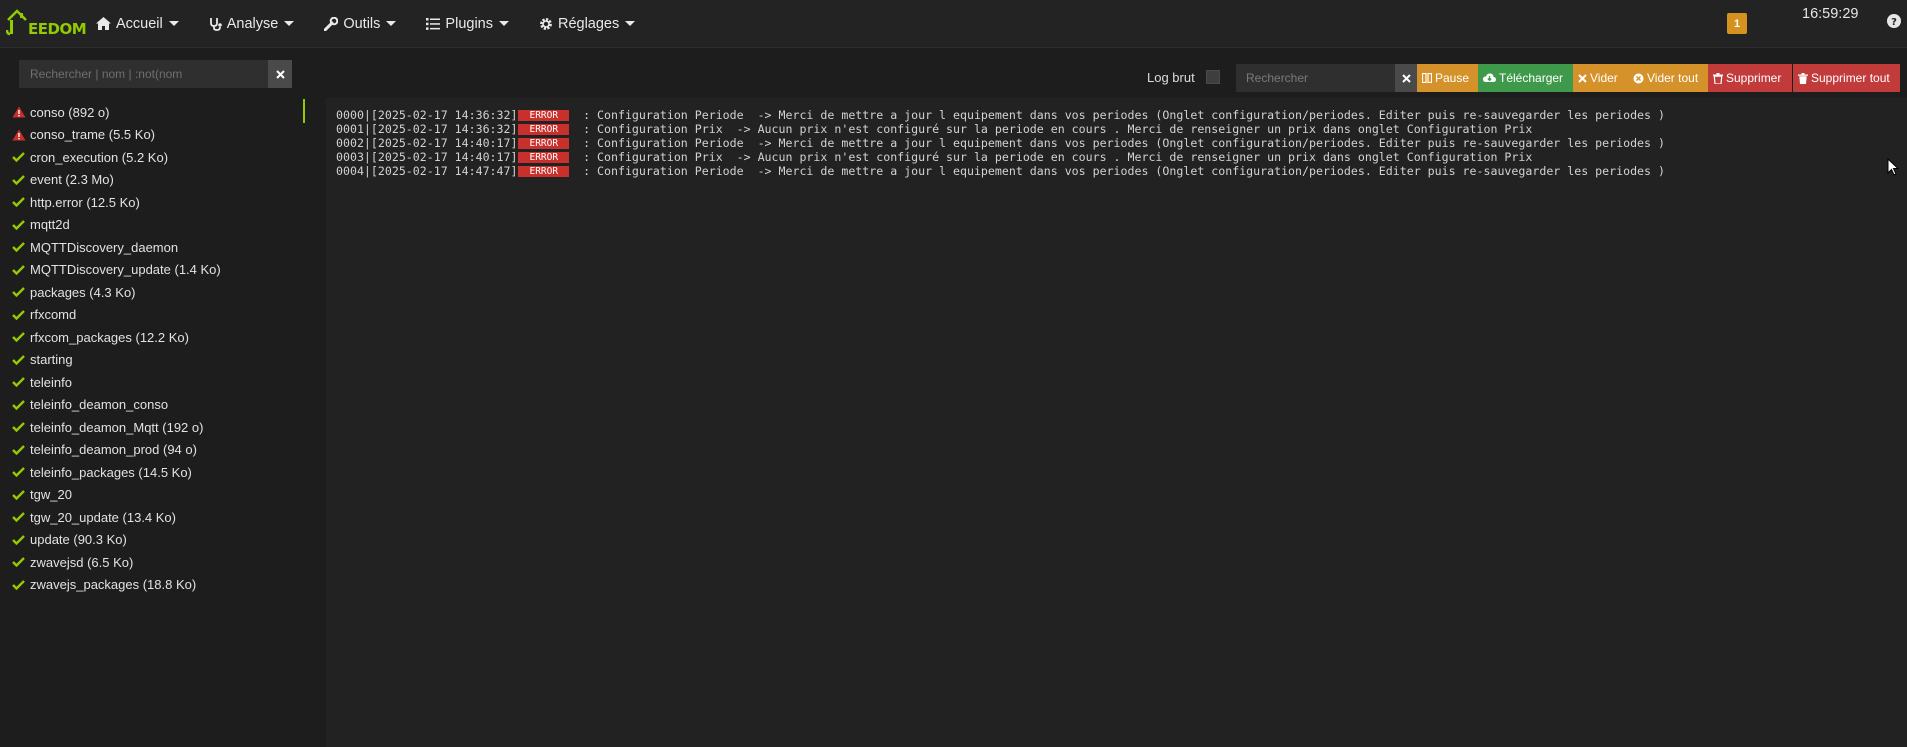 Image resolution: width=1907 pixels, height=747 pixels. What do you see at coordinates (152, 360) in the screenshot?
I see `log-file-item: starting` at bounding box center [152, 360].